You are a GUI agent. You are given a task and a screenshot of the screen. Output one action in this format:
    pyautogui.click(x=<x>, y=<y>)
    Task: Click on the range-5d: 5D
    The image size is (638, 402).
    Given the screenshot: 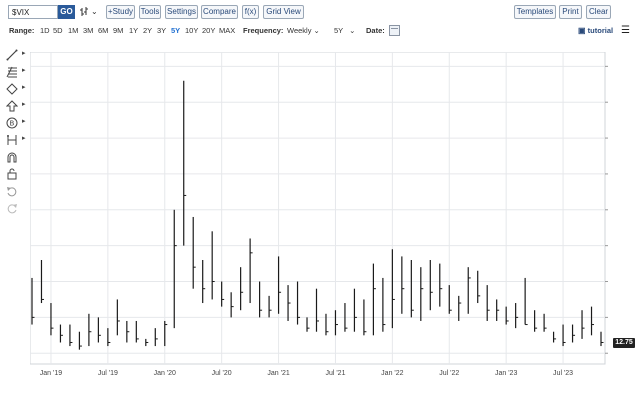 What is the action you would take?
    pyautogui.click(x=58, y=31)
    